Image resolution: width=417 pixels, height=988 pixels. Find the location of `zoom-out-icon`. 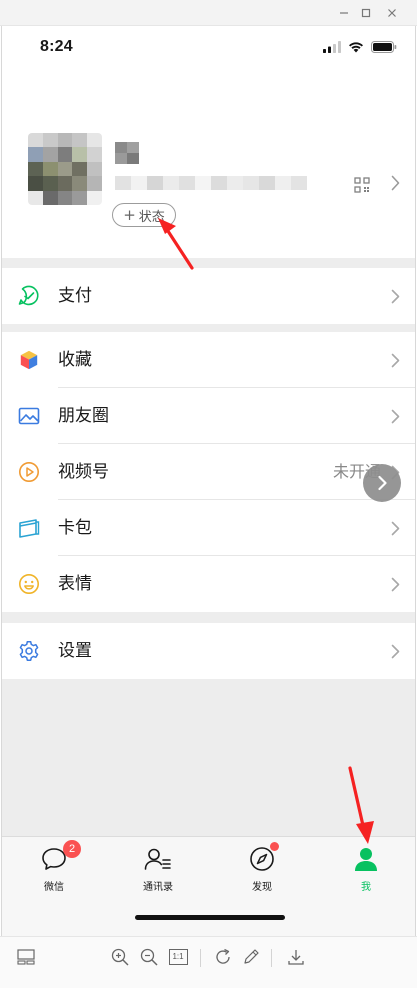

zoom-out-icon is located at coordinates (149, 957).